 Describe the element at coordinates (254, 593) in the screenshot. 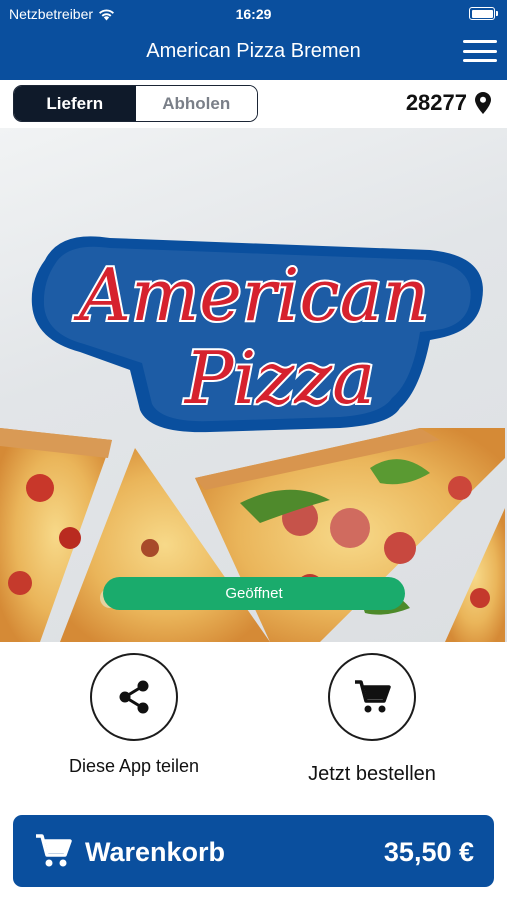

I see `status-badge: Geöffnet` at that location.